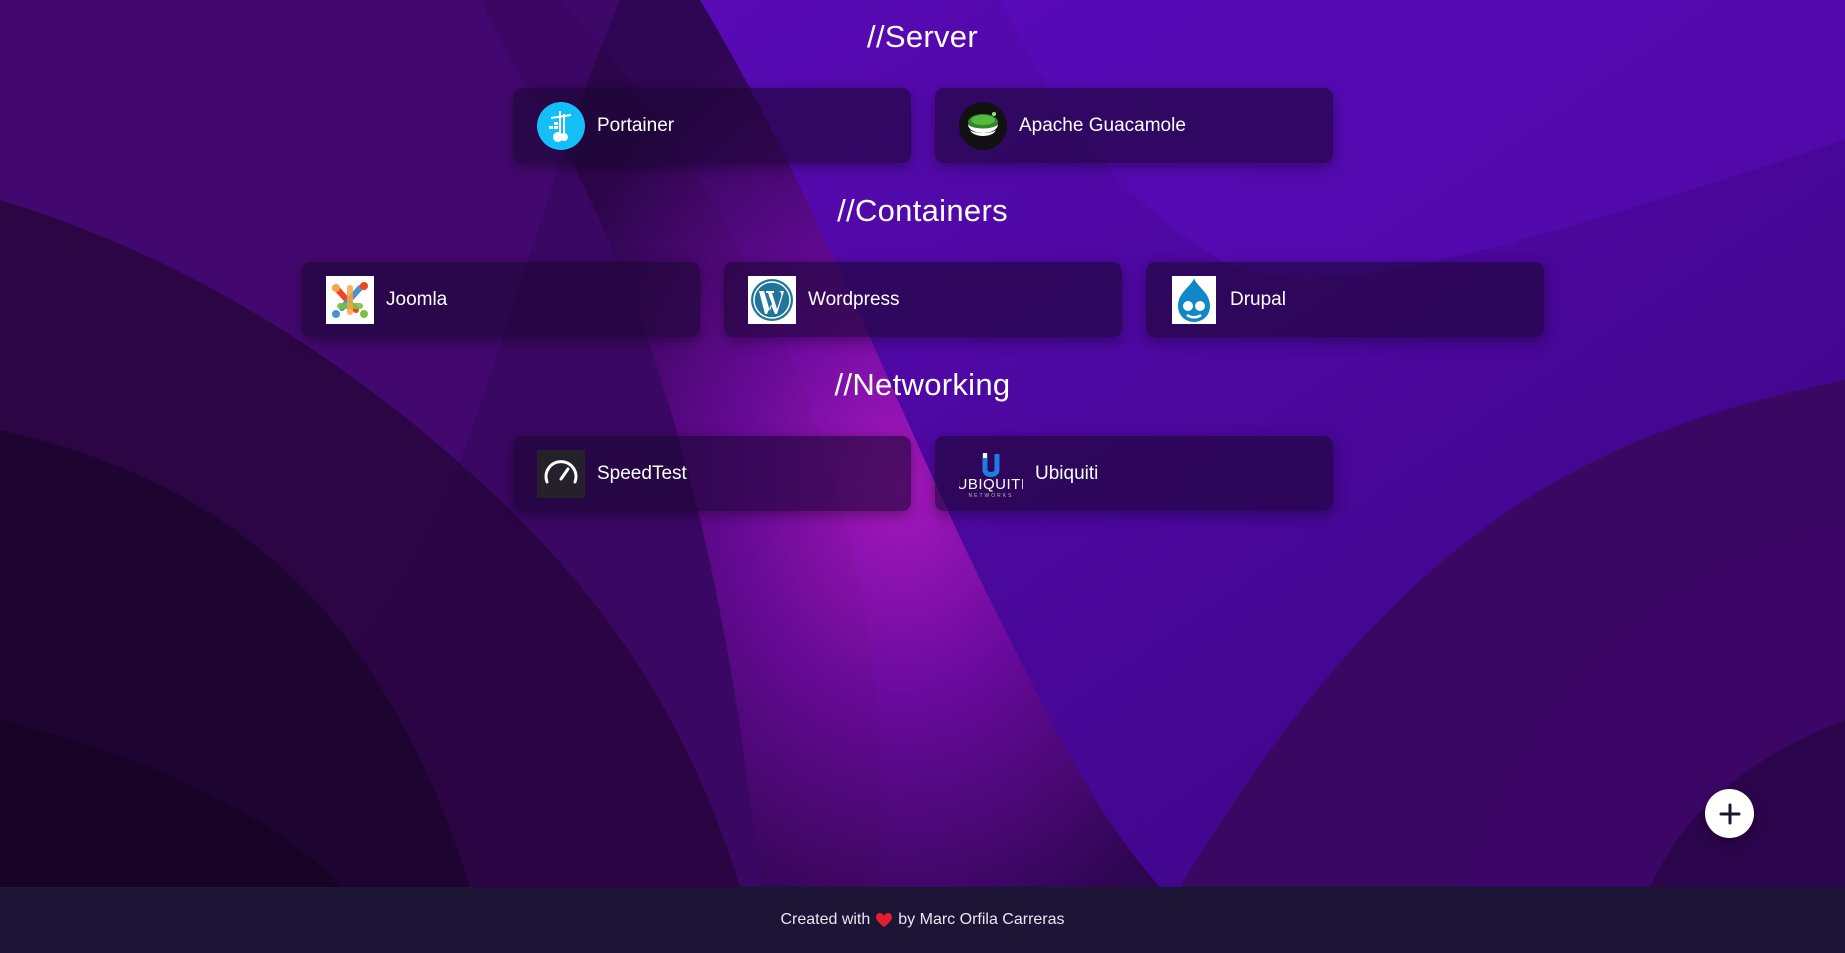 This screenshot has width=1845, height=953. I want to click on app-card-label: Portainer, so click(636, 125).